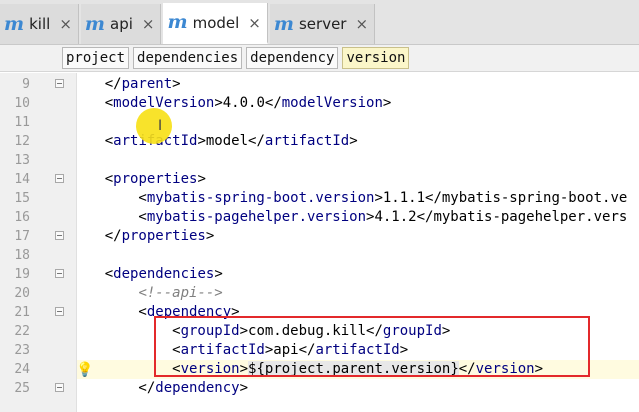  Describe the element at coordinates (22, 198) in the screenshot. I see `line-number: 15` at that location.